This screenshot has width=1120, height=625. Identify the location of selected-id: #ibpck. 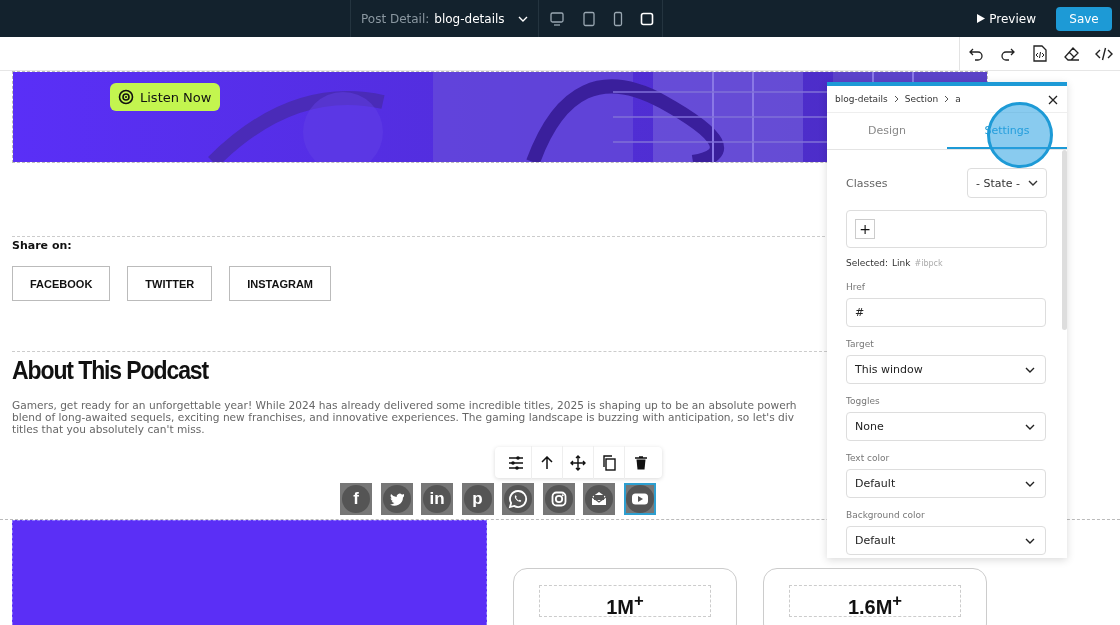
(928, 263).